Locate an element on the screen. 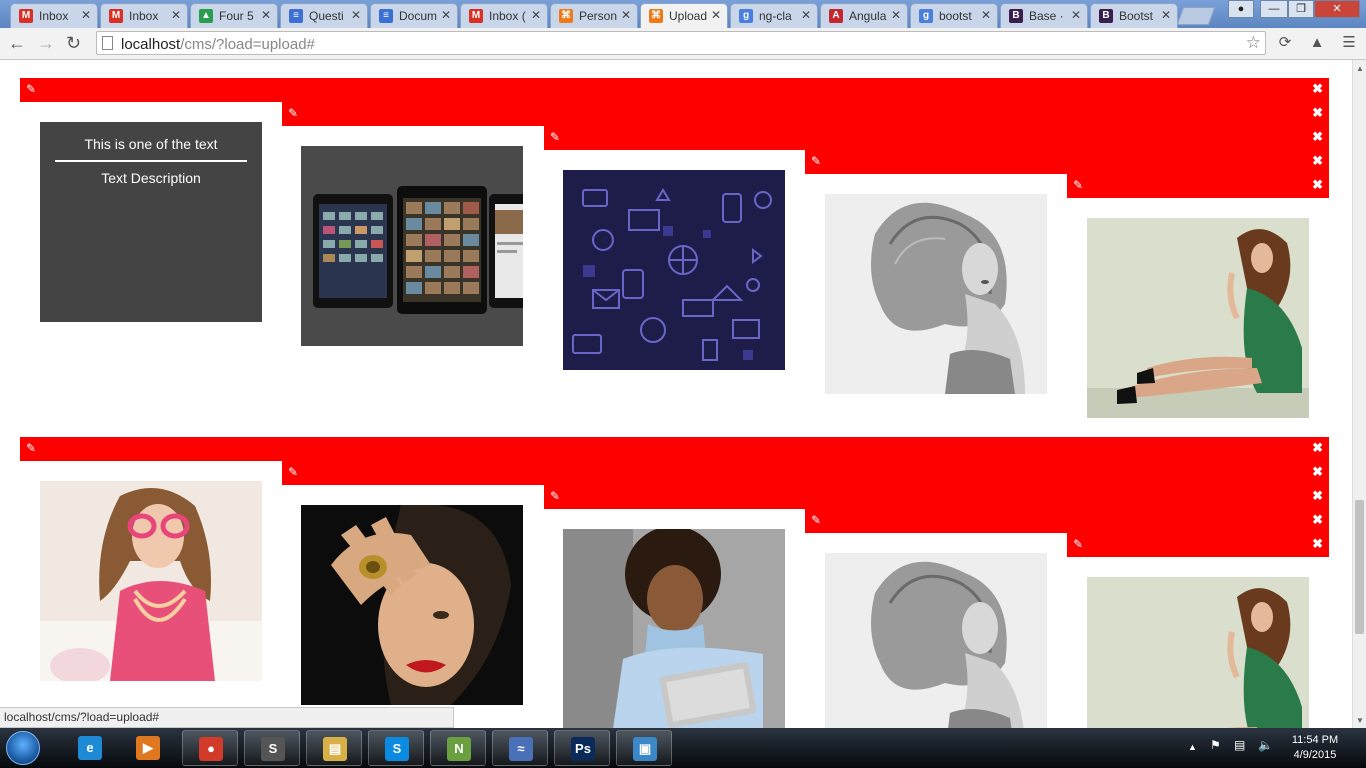 This screenshot has height=768, width=1366. network-icon: ▤ is located at coordinates (1239, 745).